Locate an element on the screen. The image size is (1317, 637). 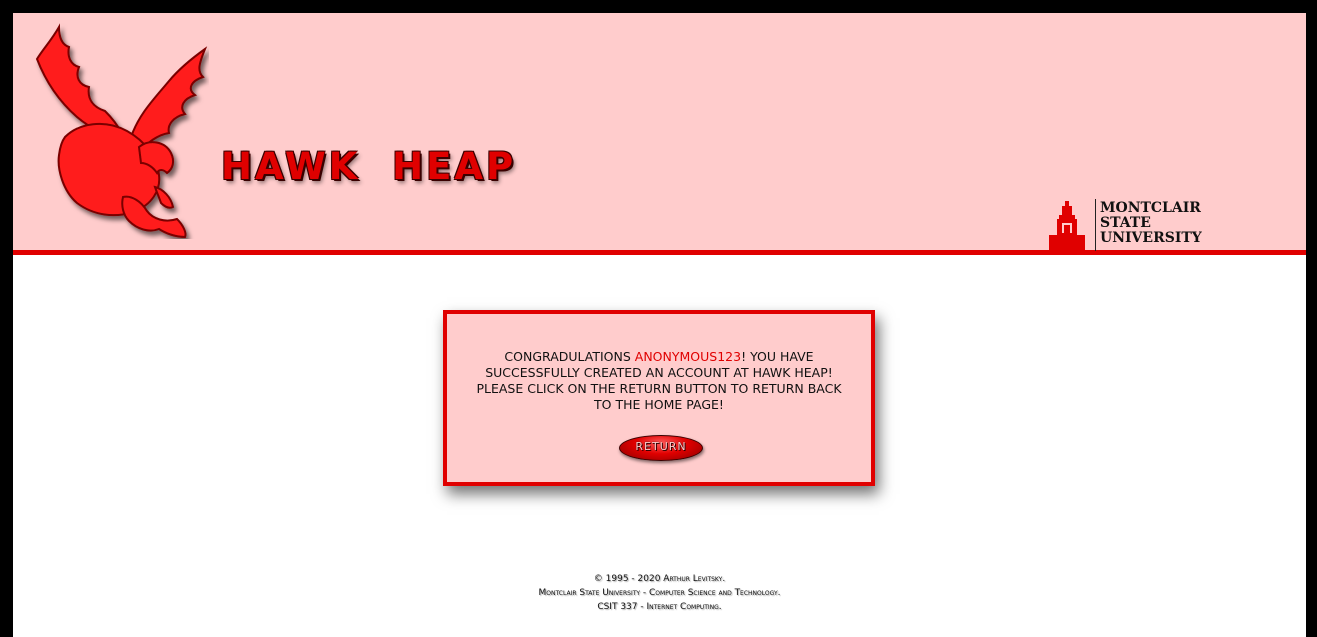
footer-copyright: © 1995 - 2020 Arthur Levitsky. is located at coordinates (659, 579).